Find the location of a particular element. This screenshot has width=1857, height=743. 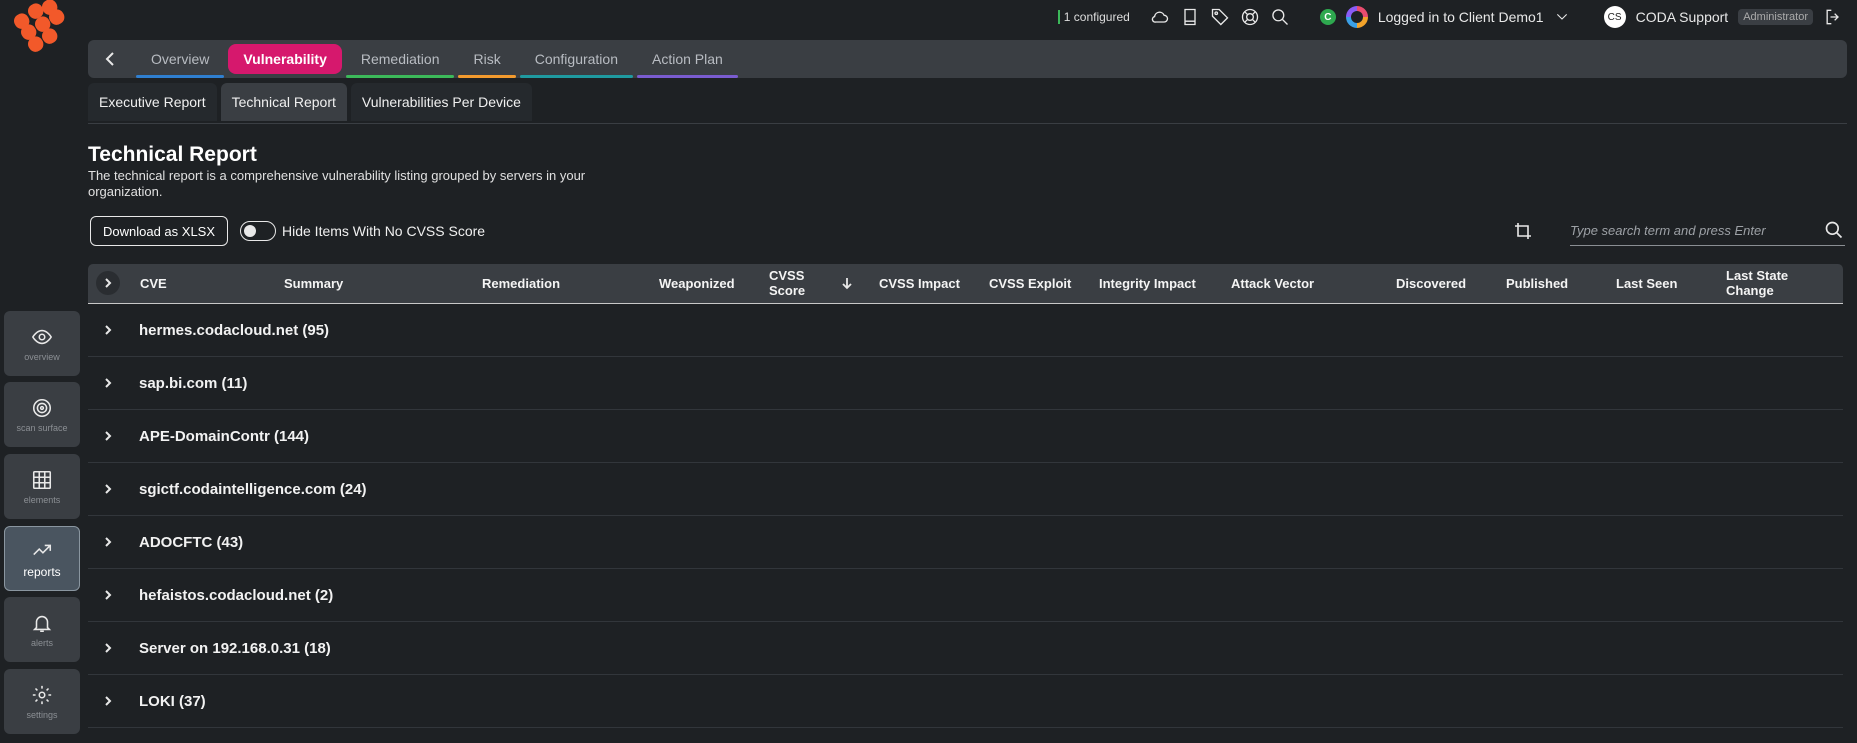

target-icon is located at coordinates (42, 407).